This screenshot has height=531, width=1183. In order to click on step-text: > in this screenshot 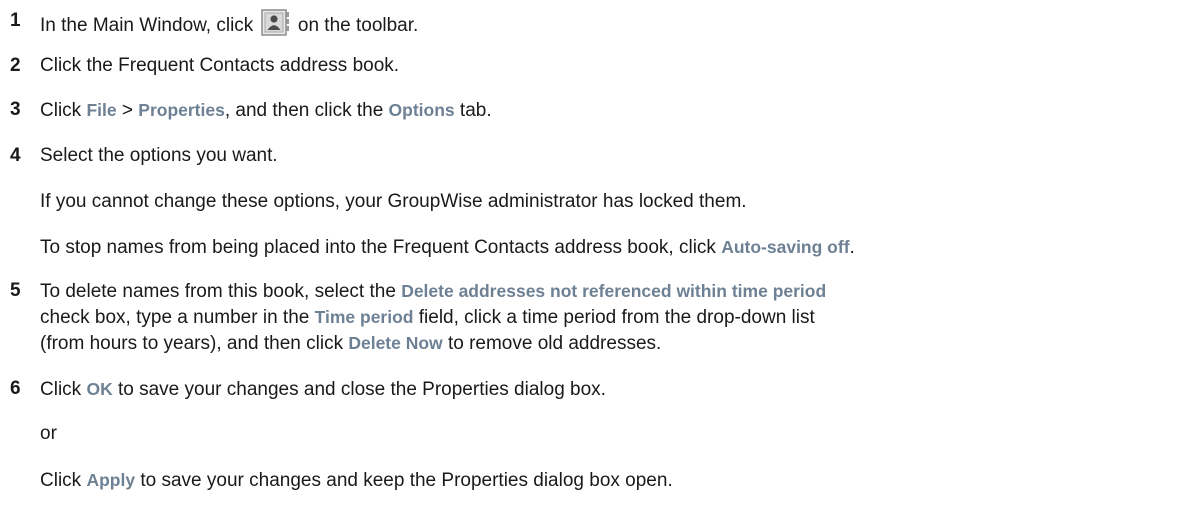, I will do `click(127, 110)`.